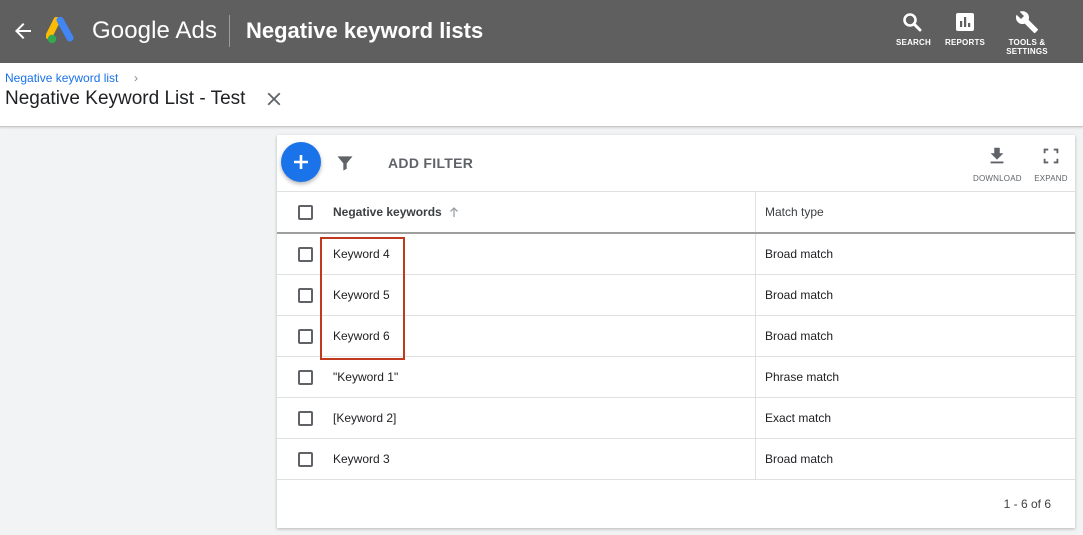 The width and height of the screenshot is (1083, 535). I want to click on select-all-checkbox, so click(305, 212).